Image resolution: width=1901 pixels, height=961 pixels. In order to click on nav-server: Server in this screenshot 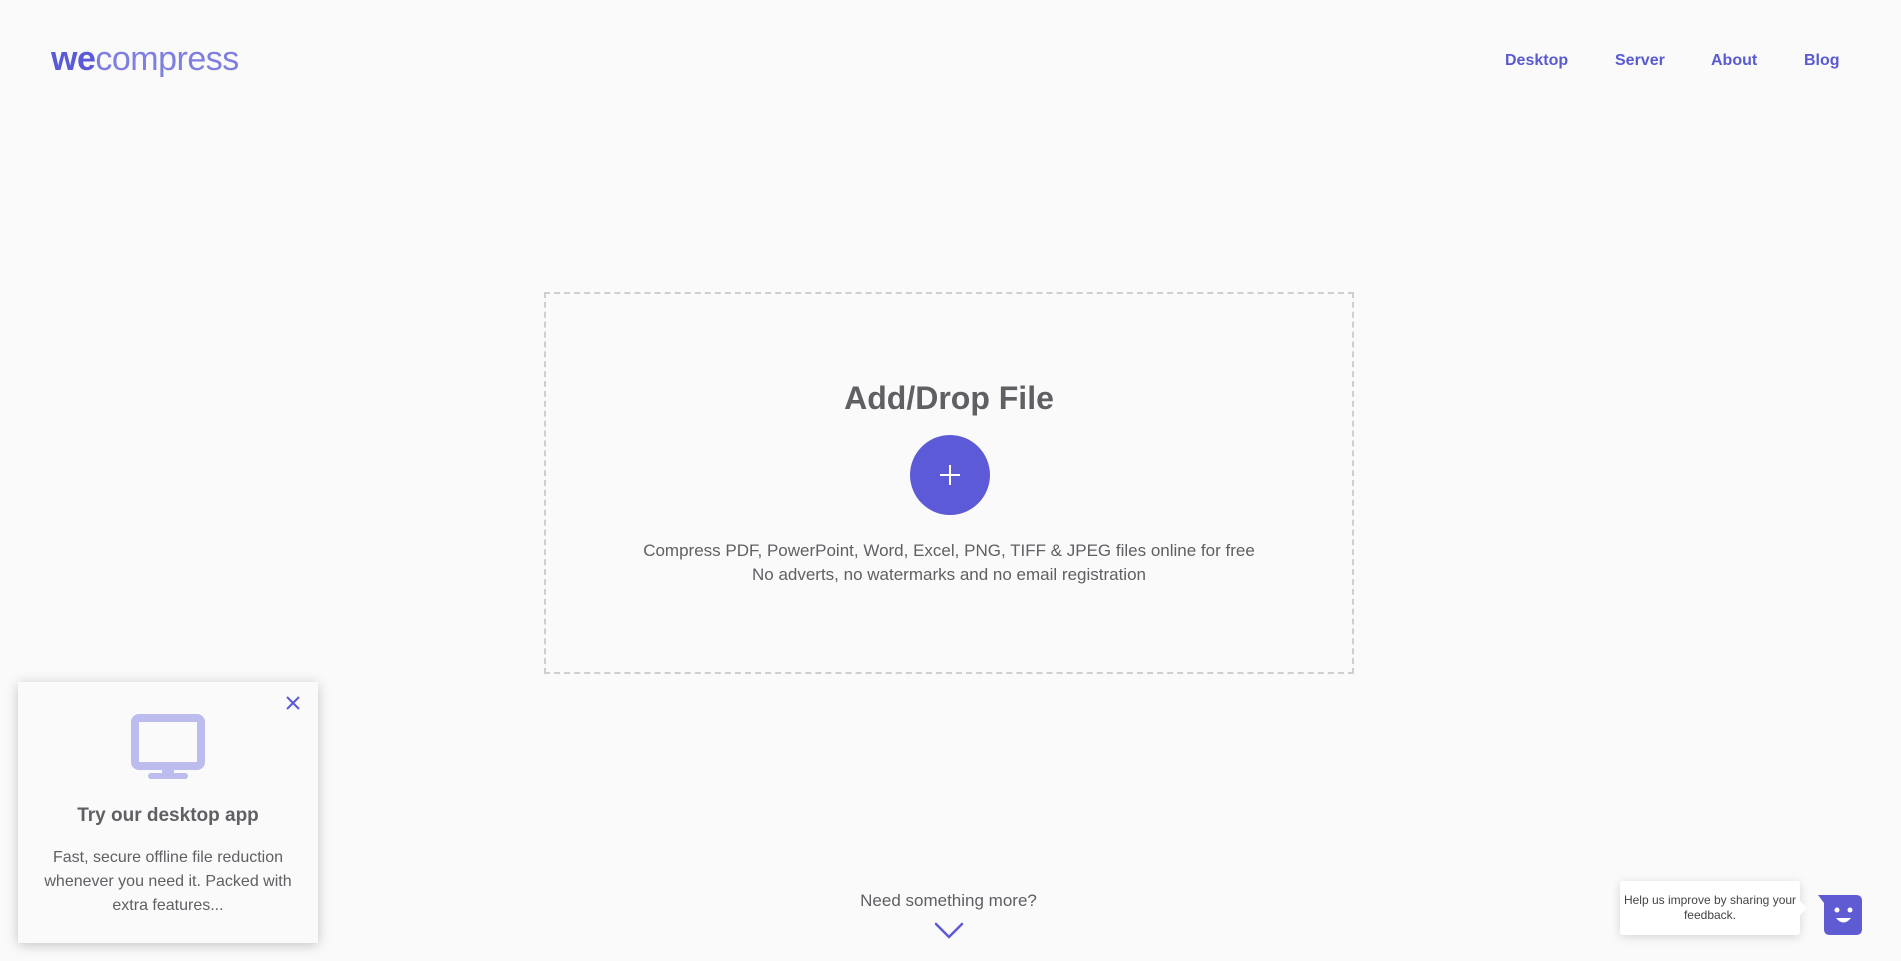, I will do `click(1640, 61)`.